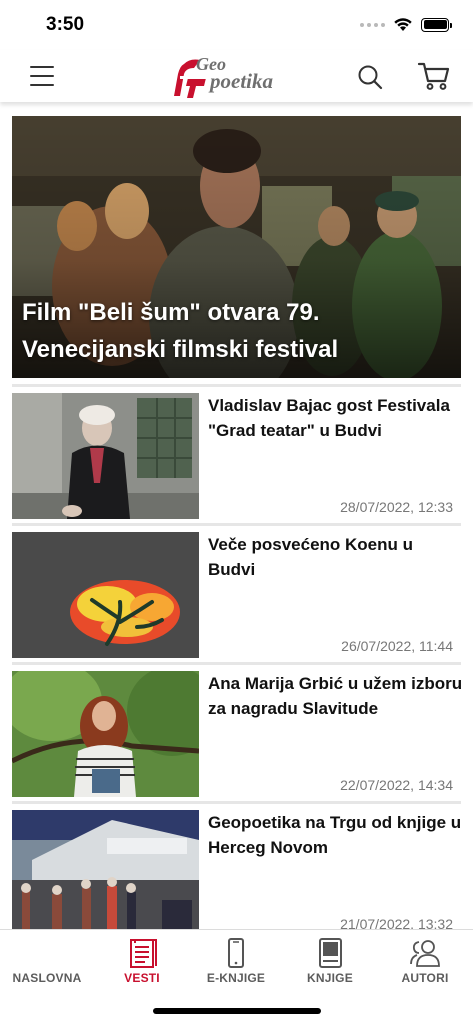 This screenshot has width=473, height=1024. What do you see at coordinates (47, 978) in the screenshot?
I see `tab-label: NASLOVNA` at bounding box center [47, 978].